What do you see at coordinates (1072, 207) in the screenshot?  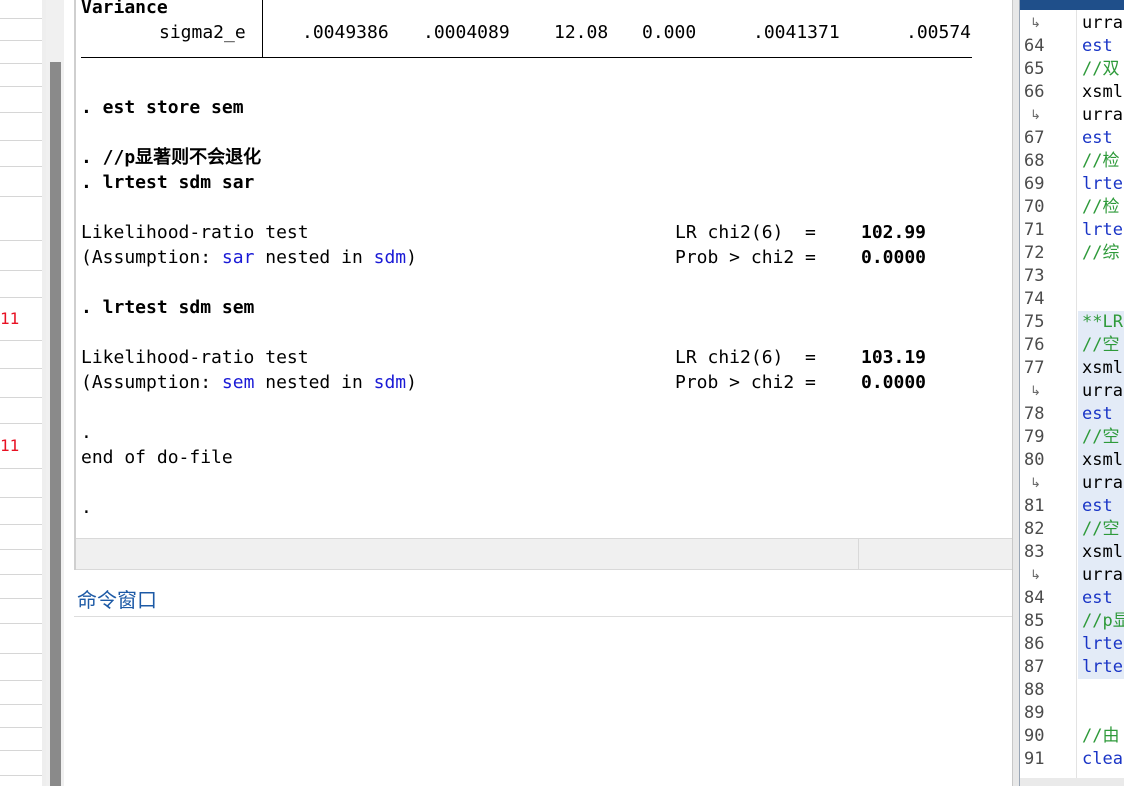 I see `editor-line: 70 //检` at bounding box center [1072, 207].